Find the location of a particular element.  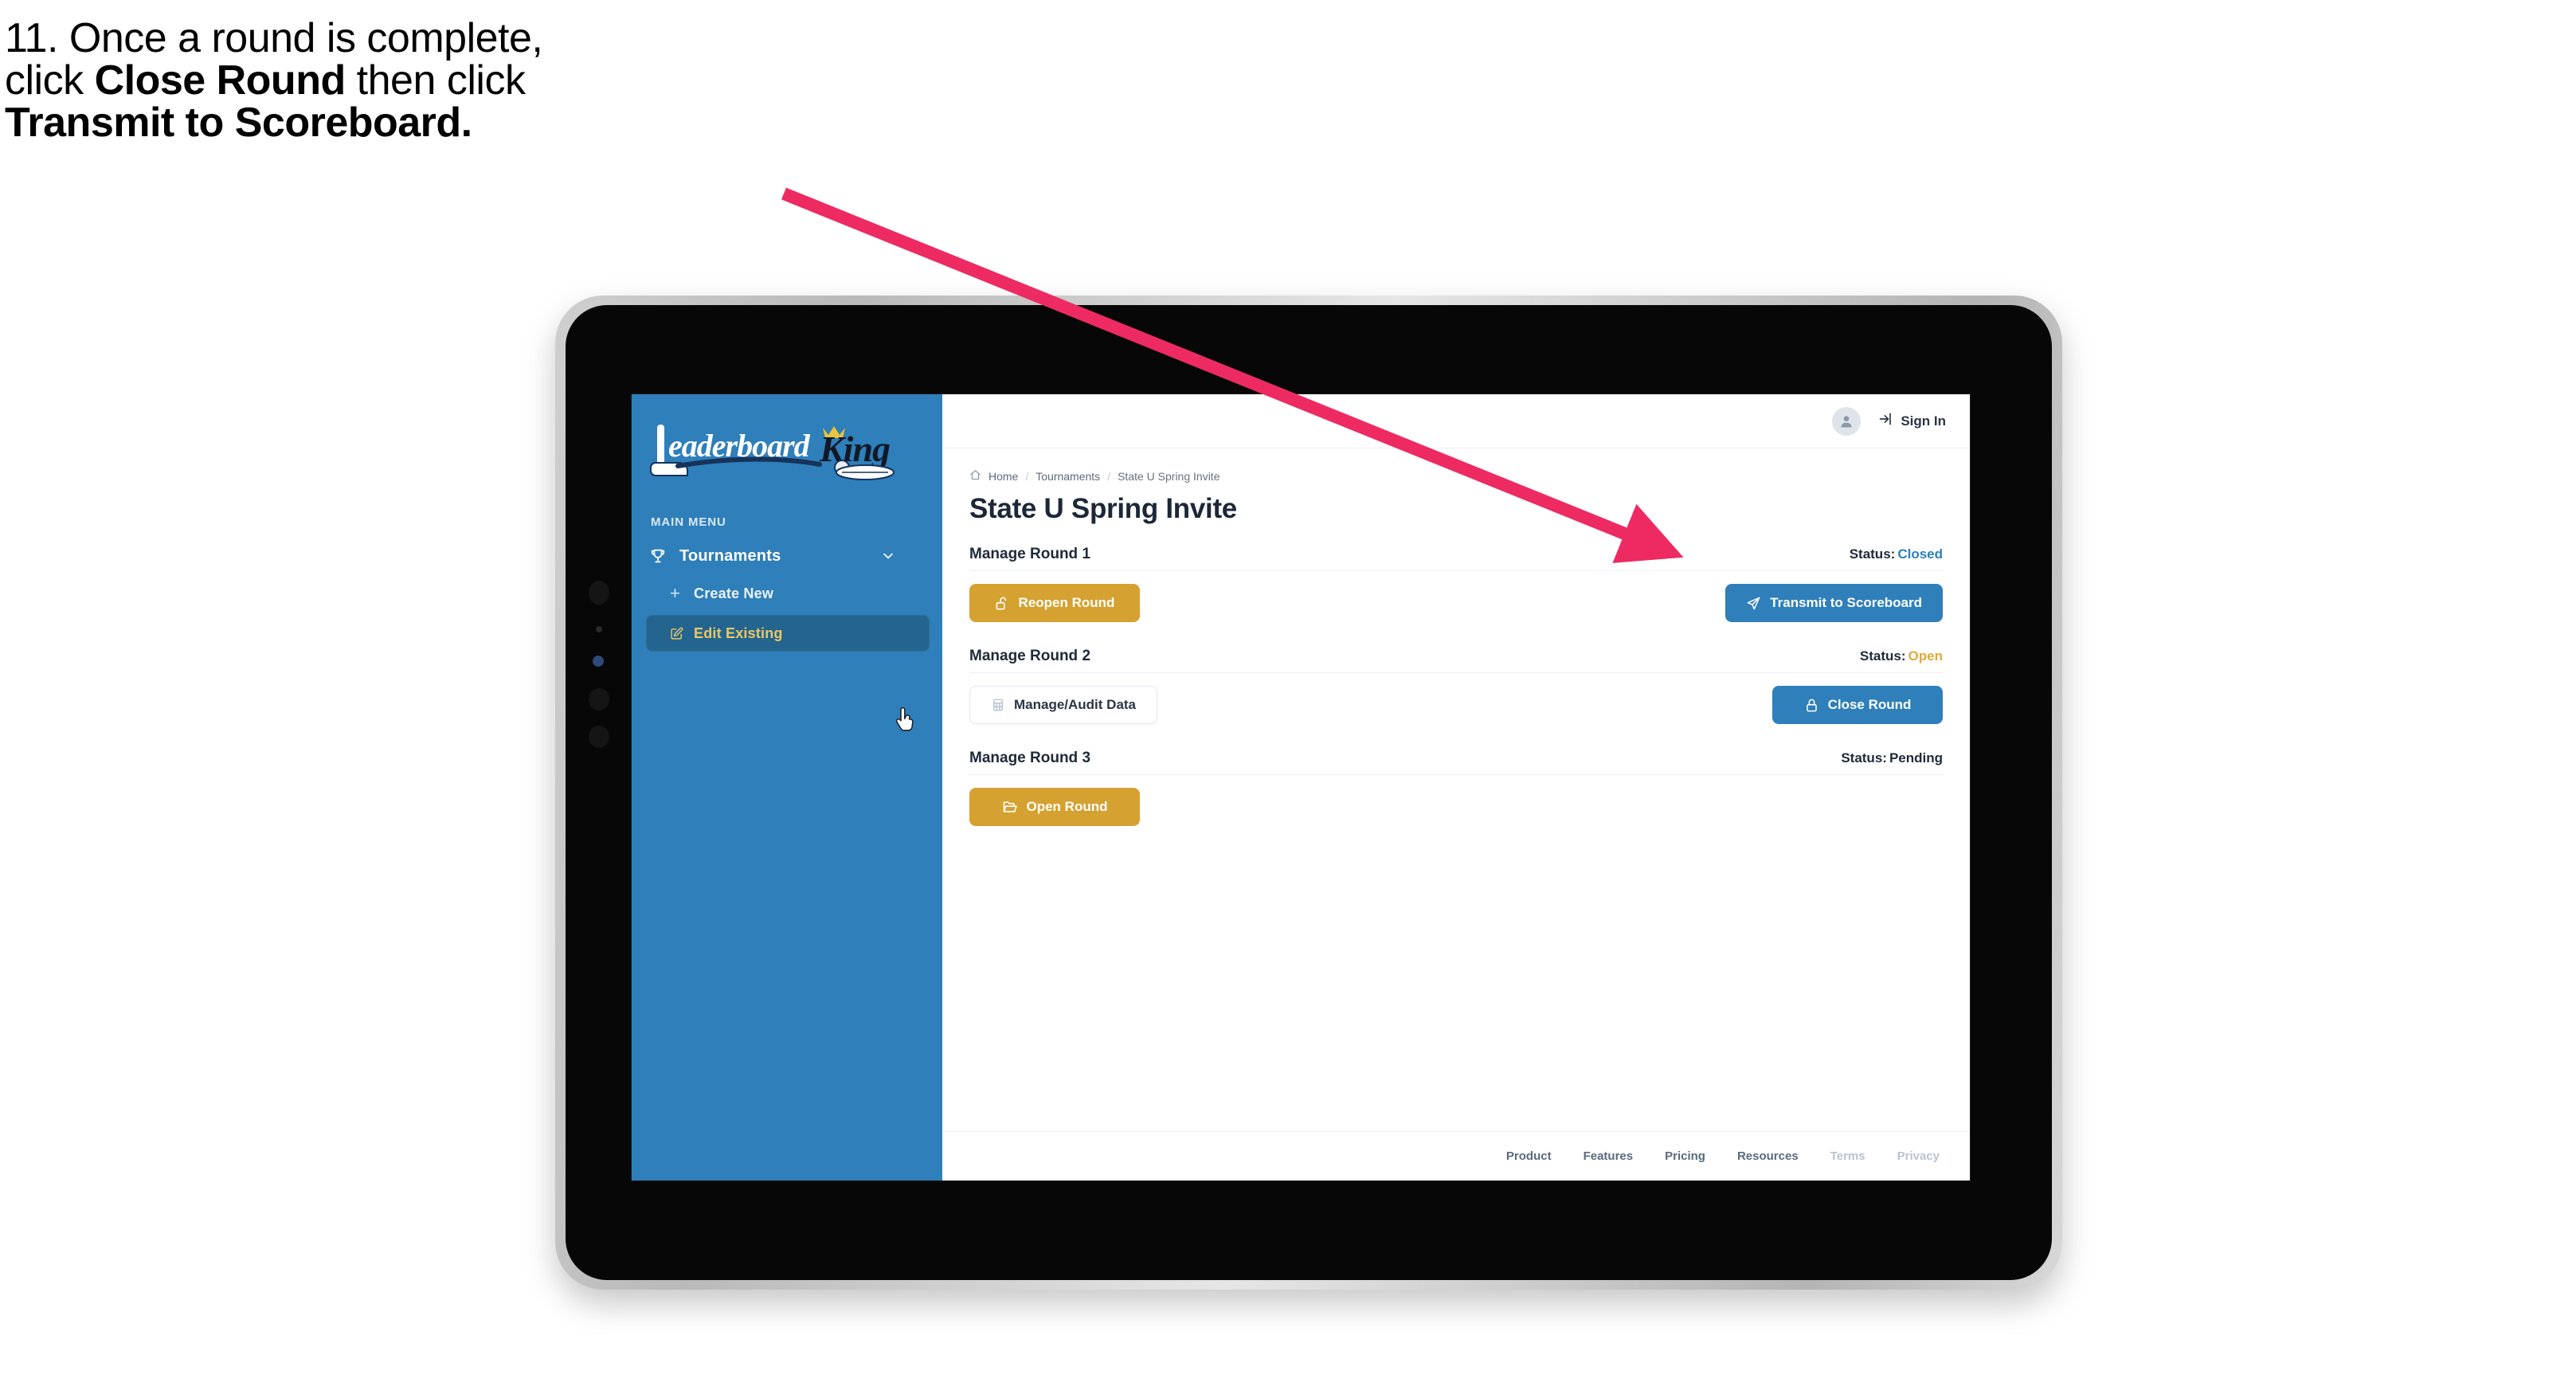

table-grid-icon is located at coordinates (998, 705).